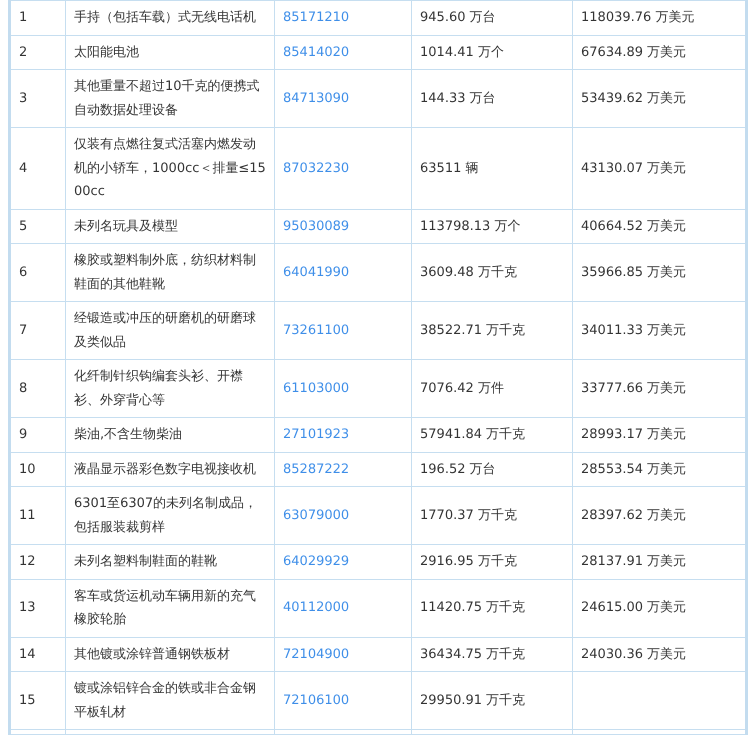 Image resolution: width=755 pixels, height=745 pixels. Describe the element at coordinates (158, 388) in the screenshot. I see `product-name: 化纤制针织钩编套头衫、开襟衫、外穿背心等` at that location.